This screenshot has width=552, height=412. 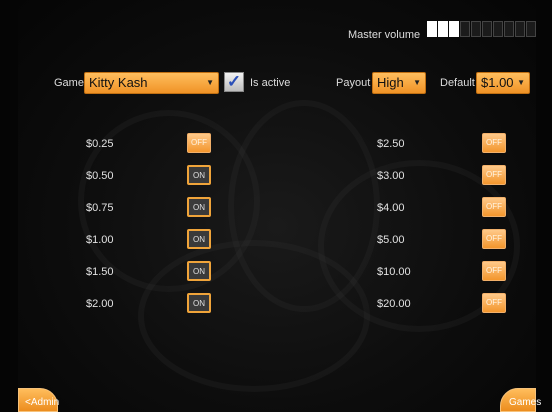 I want to click on default-dropdown: $1.00 ▼, so click(x=503, y=83).